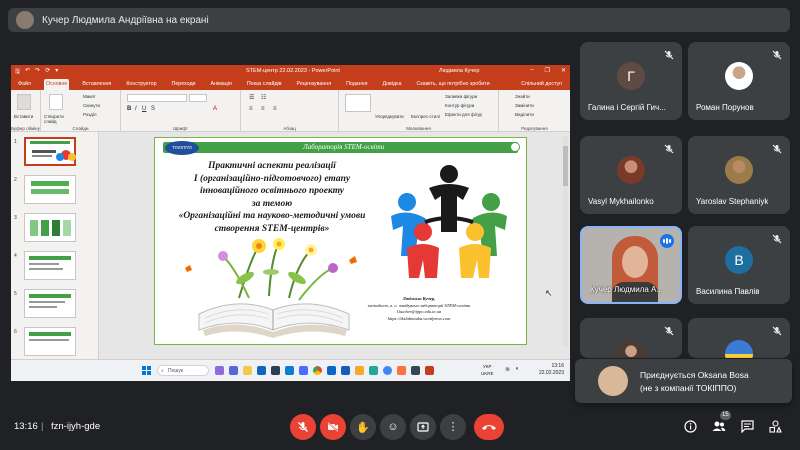  Describe the element at coordinates (387, 370) in the screenshot. I see `chrome-profile-icon` at that location.